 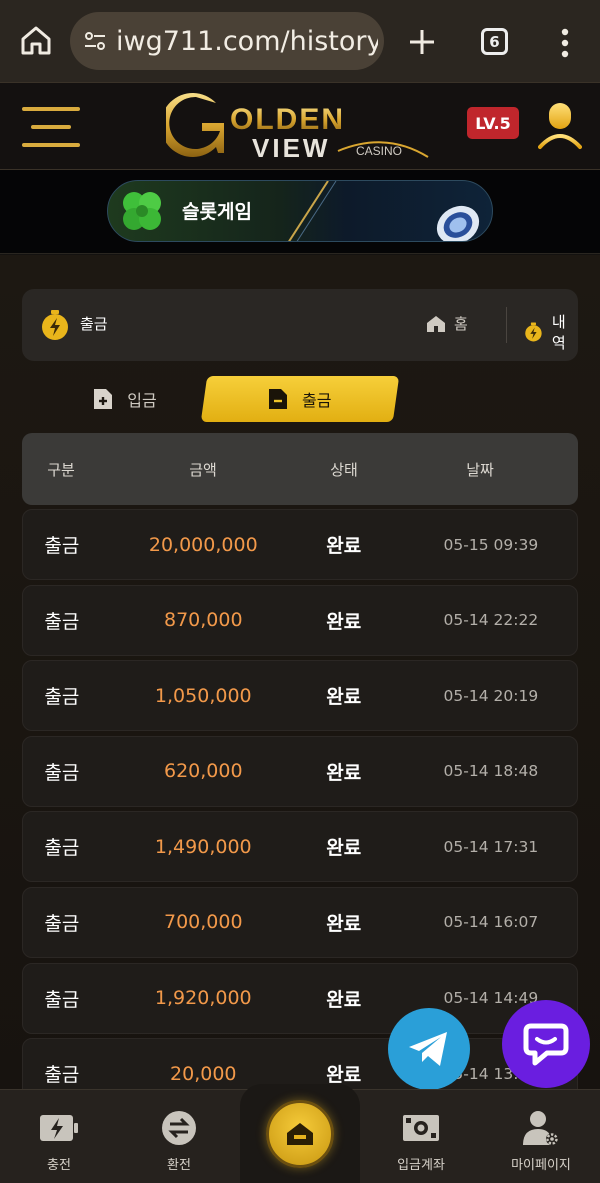 What do you see at coordinates (300, 399) in the screenshot?
I see `tab-withdraw: 출금` at bounding box center [300, 399].